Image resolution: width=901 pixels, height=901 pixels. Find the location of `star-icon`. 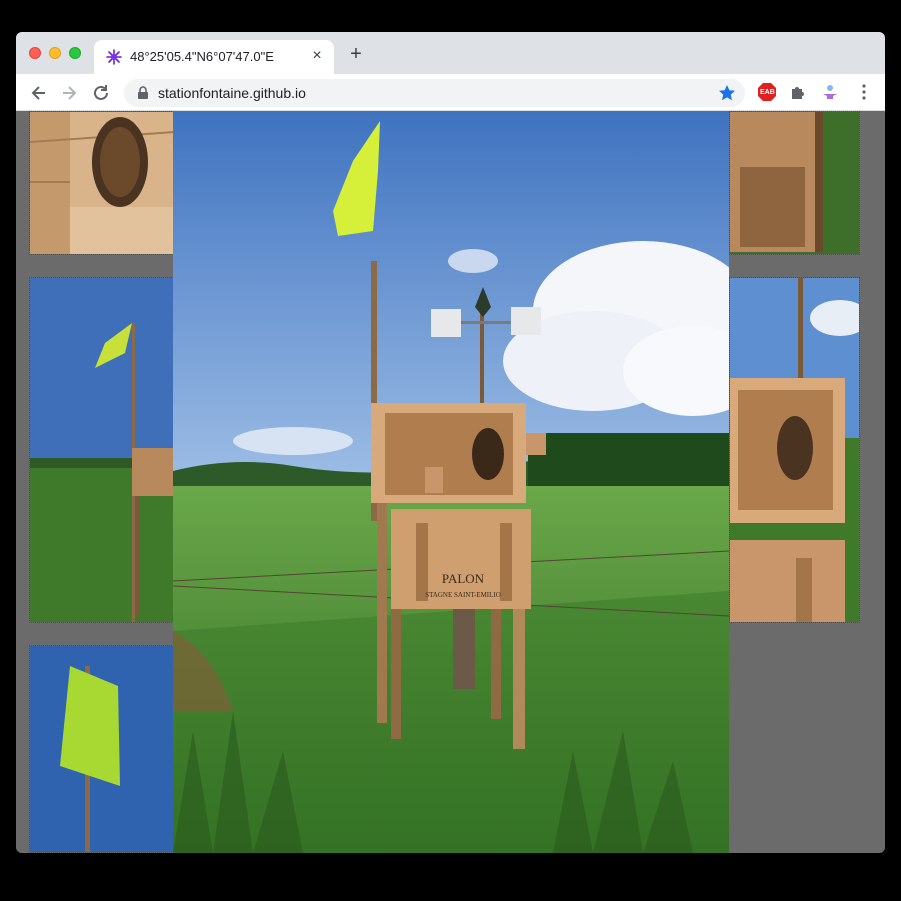

star-icon is located at coordinates (727, 93).